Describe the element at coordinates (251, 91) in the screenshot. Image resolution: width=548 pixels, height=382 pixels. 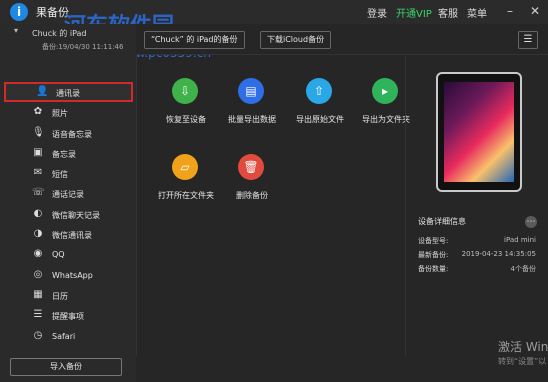
I see `batch-export-icon: ▤` at that location.